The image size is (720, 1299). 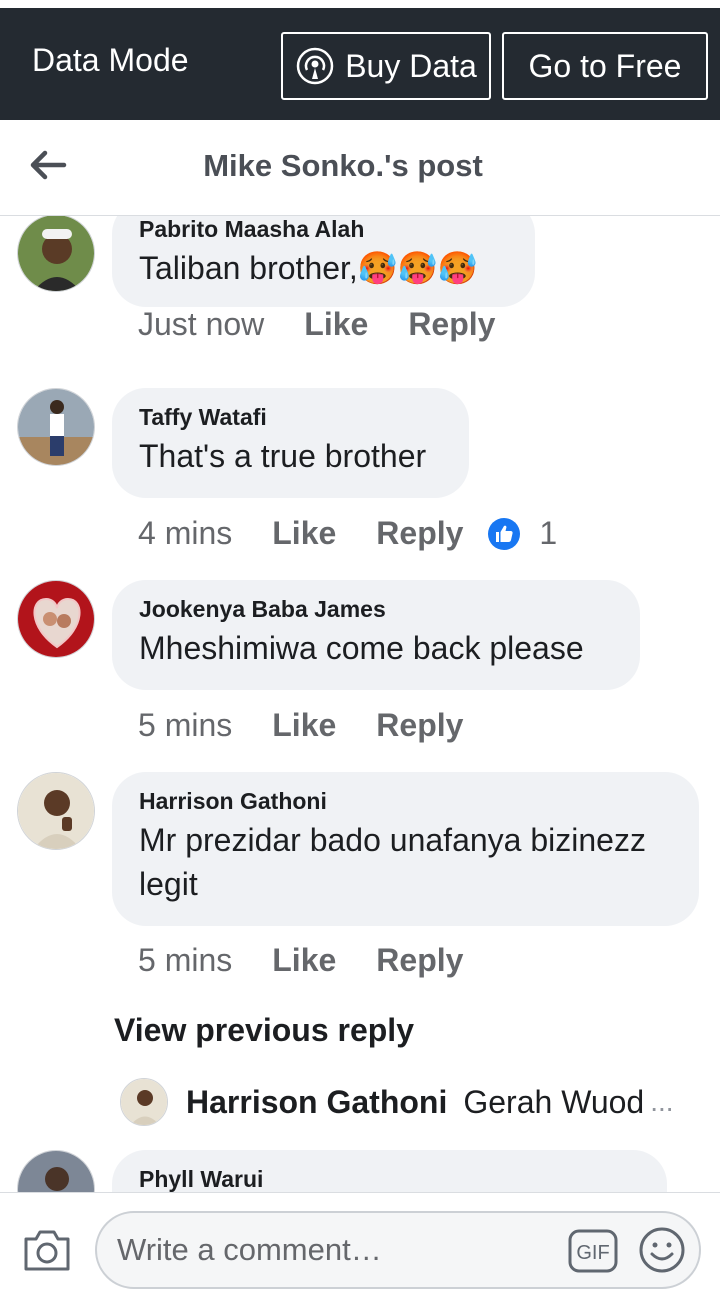 I want to click on comment-author: Phyll Warui, so click(x=389, y=1178).